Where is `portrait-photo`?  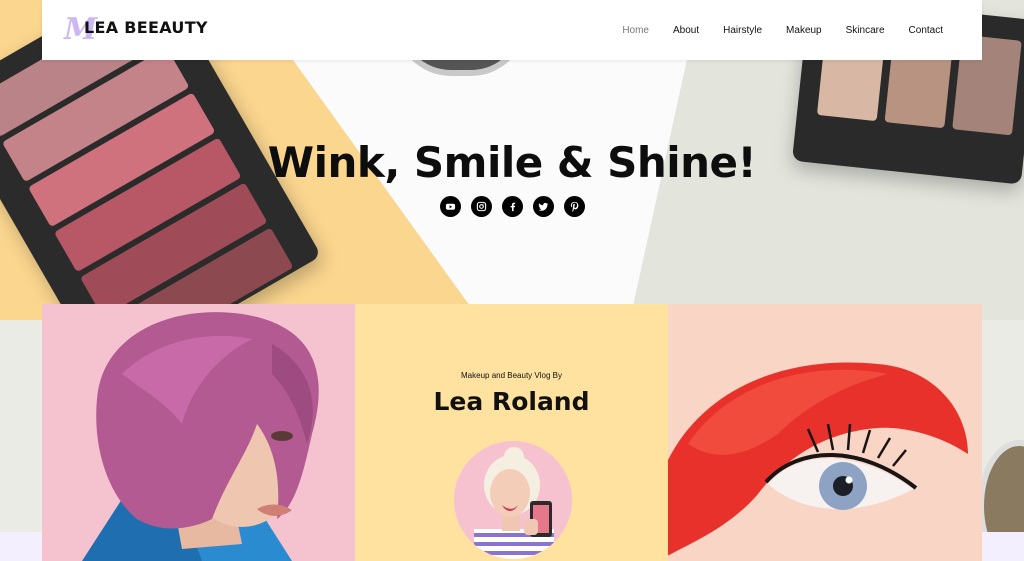 portrait-photo is located at coordinates (198, 432).